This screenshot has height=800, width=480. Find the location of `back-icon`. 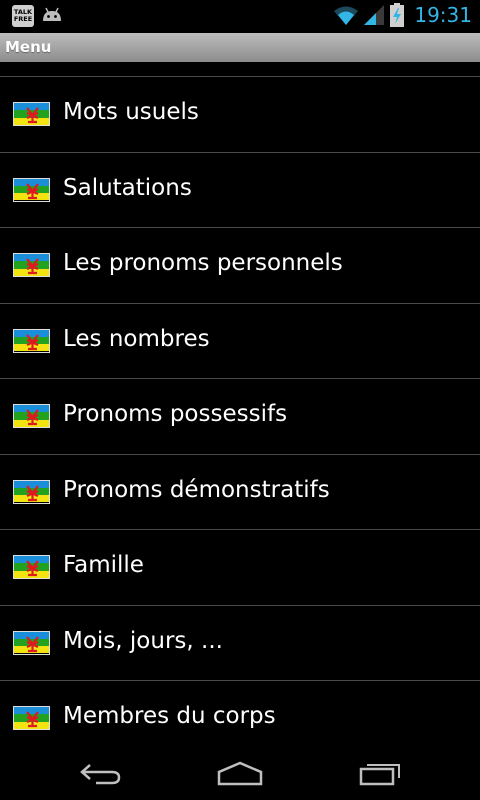

back-icon is located at coordinates (100, 774).